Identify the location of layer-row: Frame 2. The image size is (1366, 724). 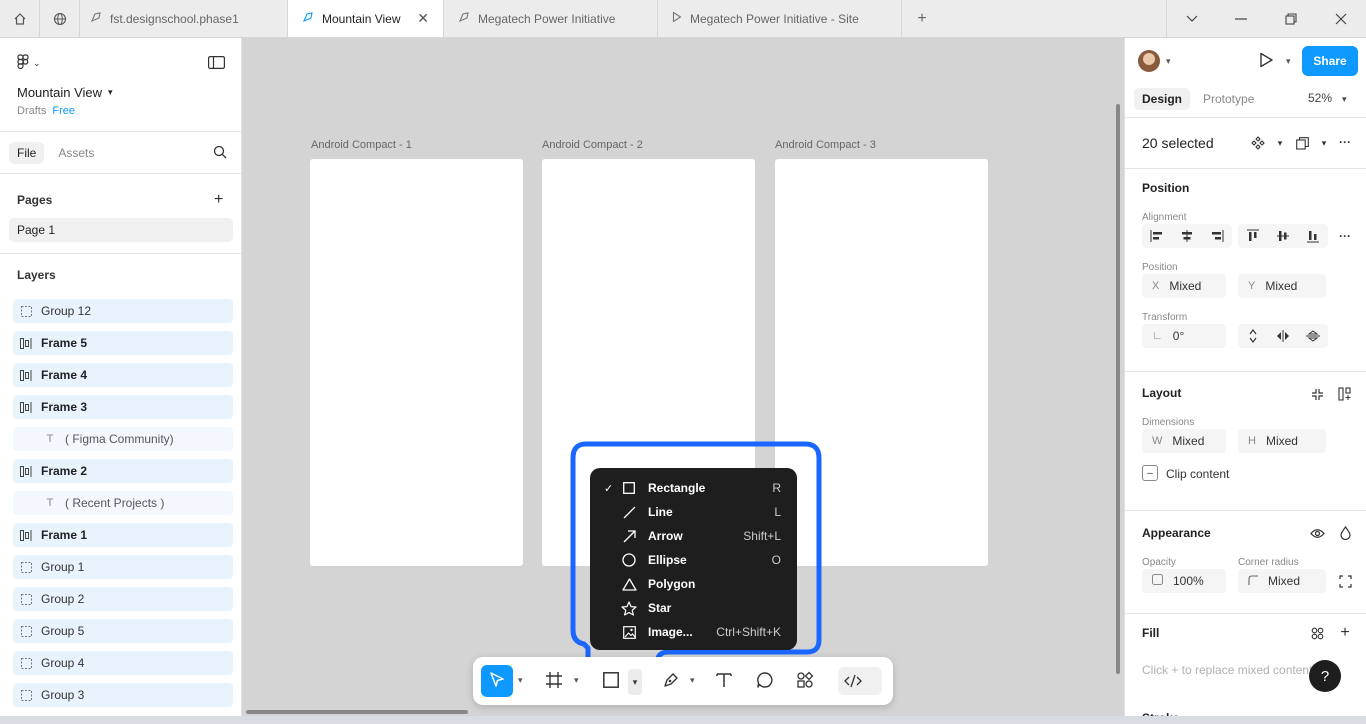
(123, 471).